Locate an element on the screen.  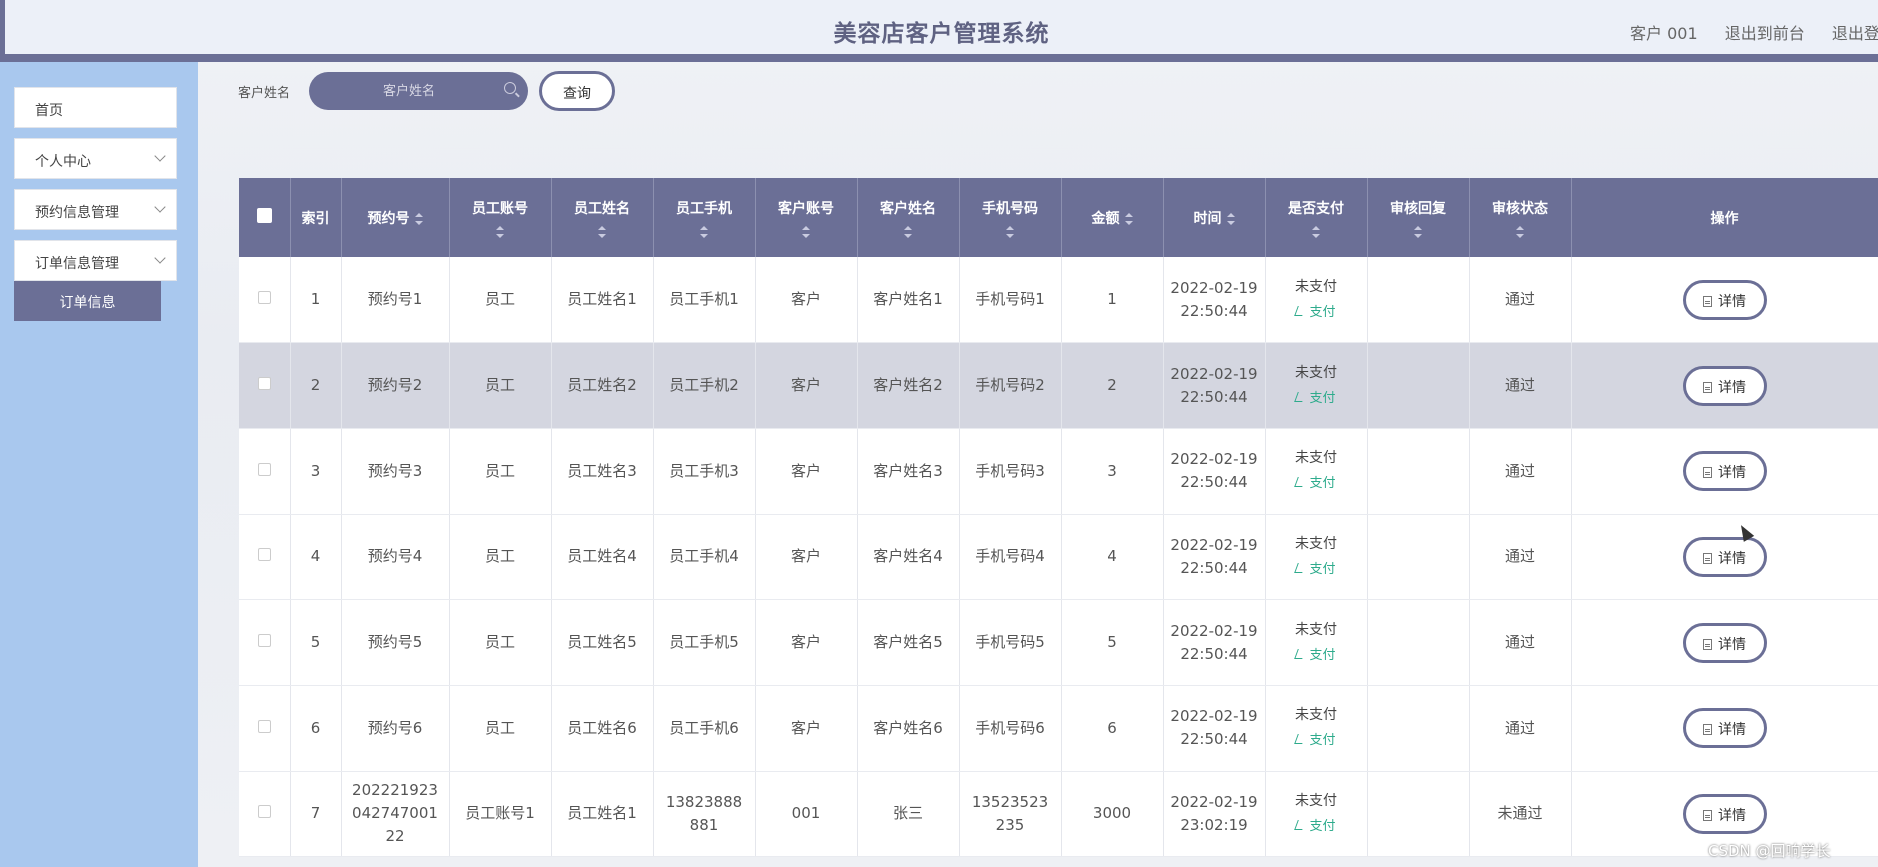
amount-cell: 4 is located at coordinates (1112, 557).